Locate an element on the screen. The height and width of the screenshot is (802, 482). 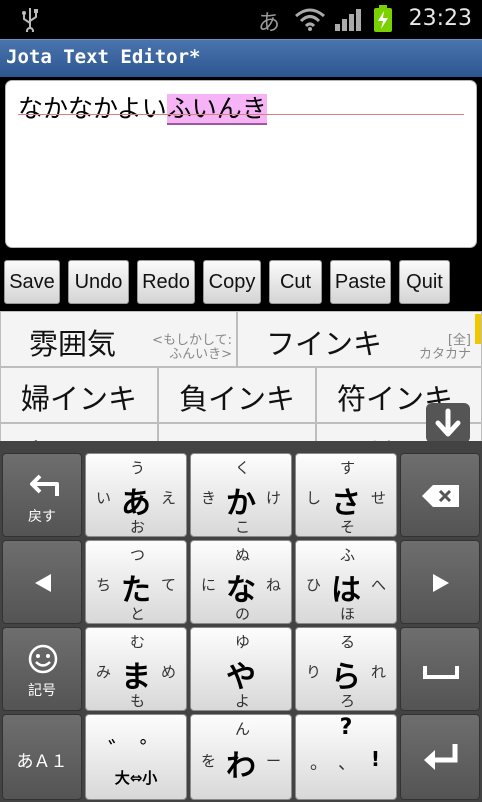
enter-key is located at coordinates (440, 757).